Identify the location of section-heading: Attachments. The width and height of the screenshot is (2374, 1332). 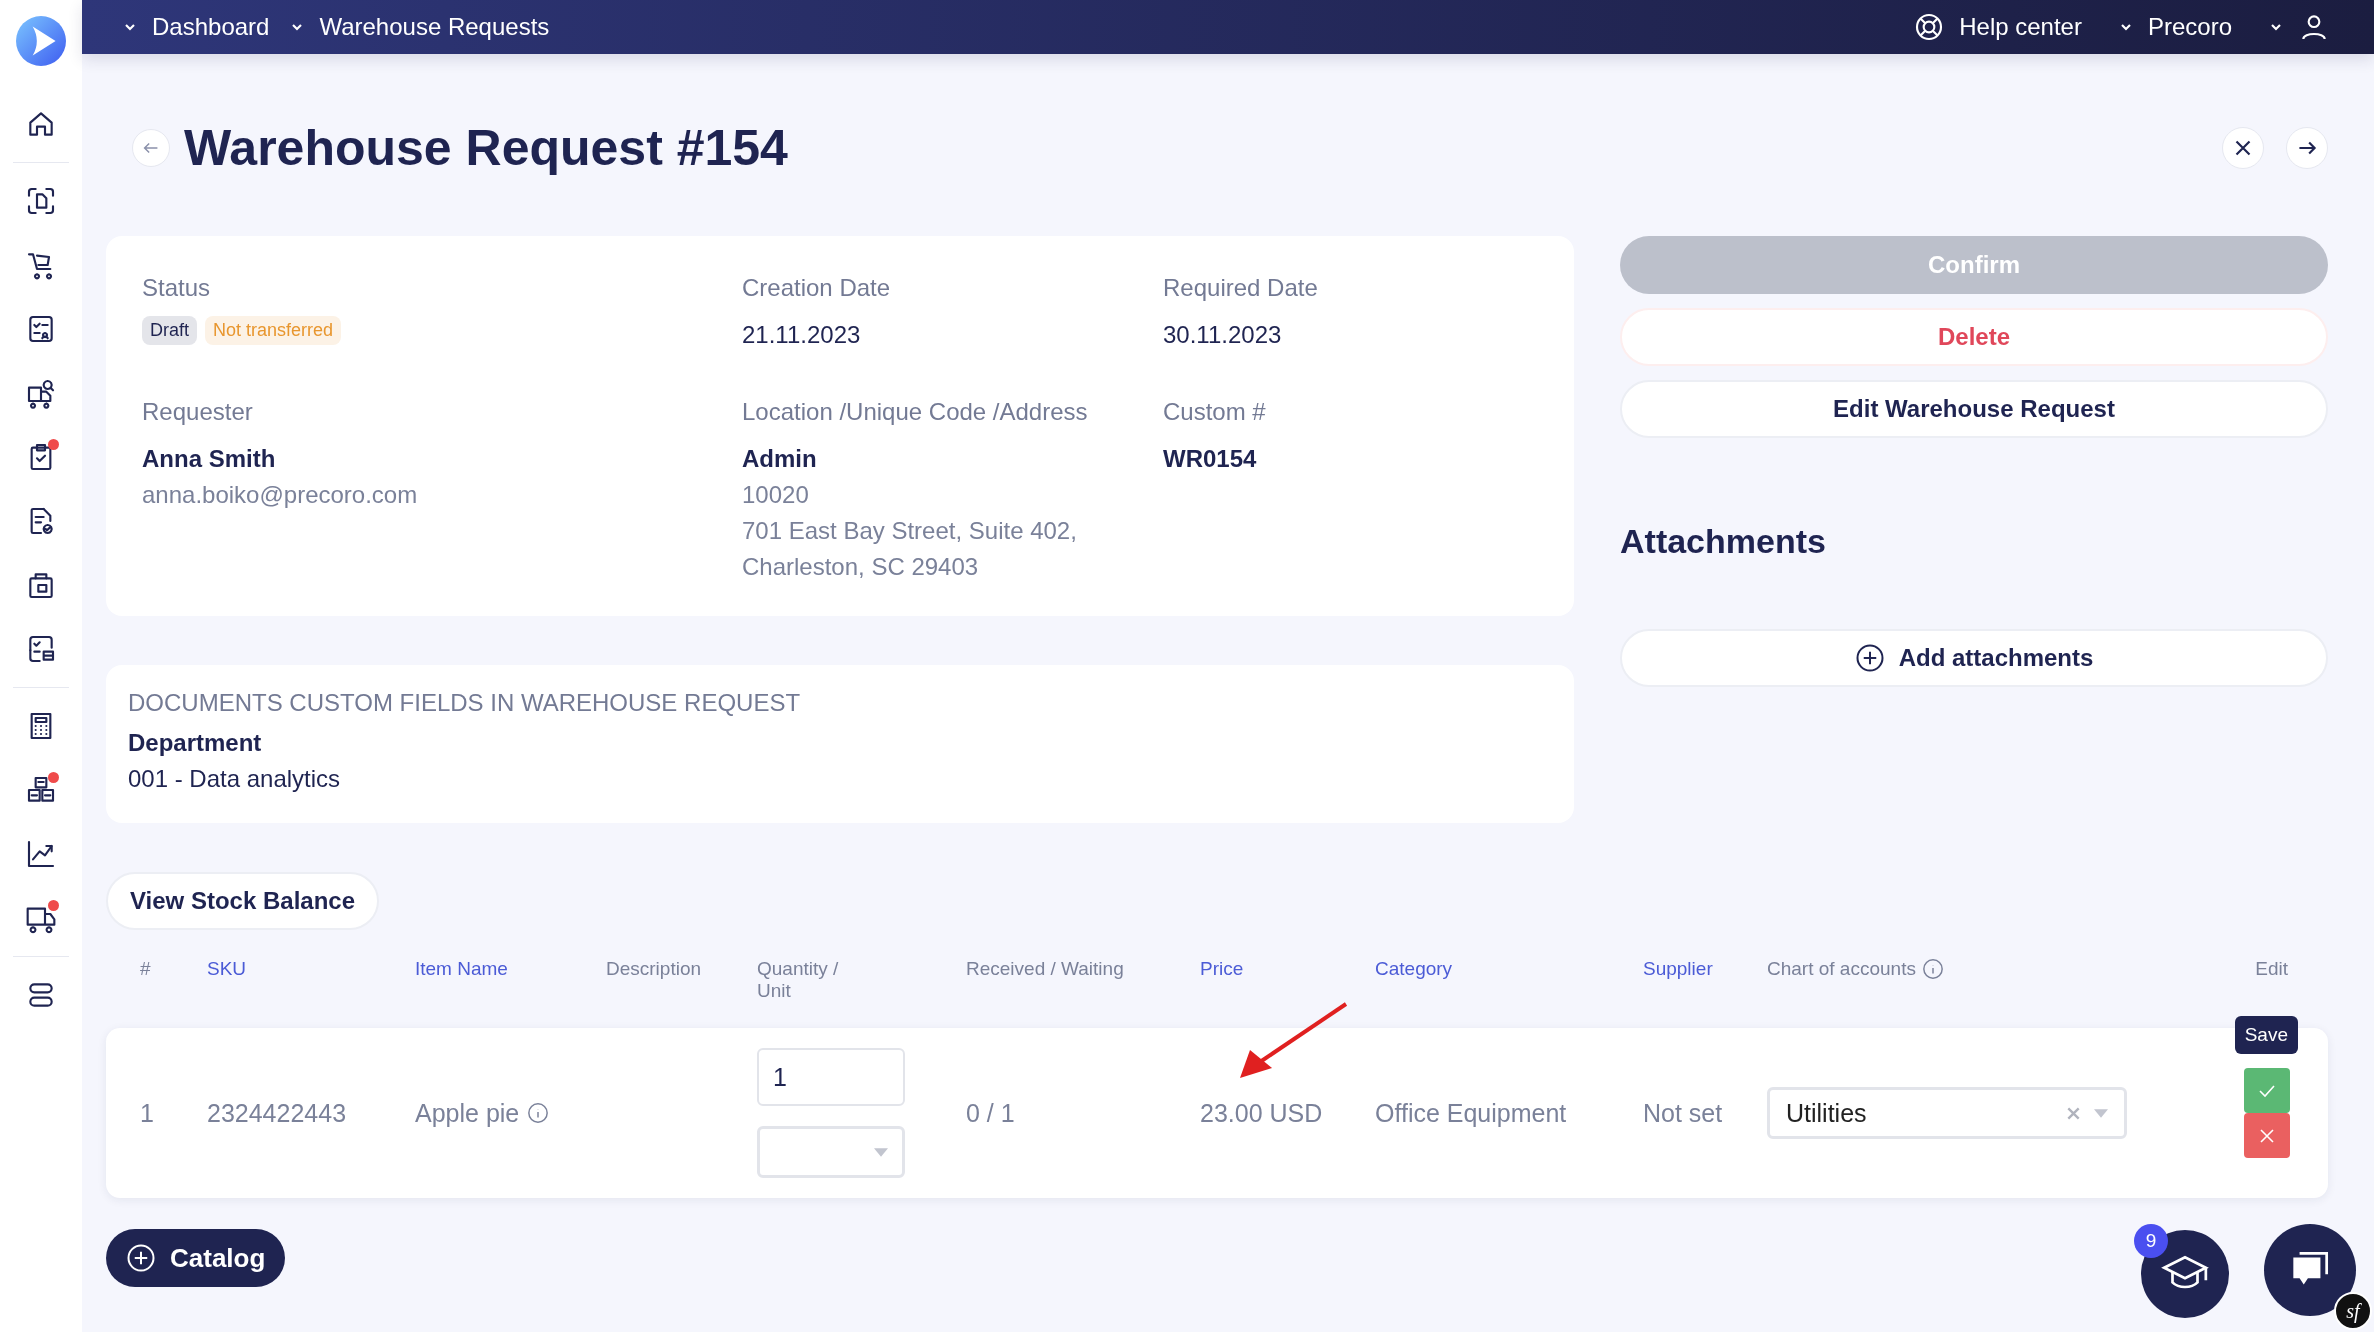
(1723, 541).